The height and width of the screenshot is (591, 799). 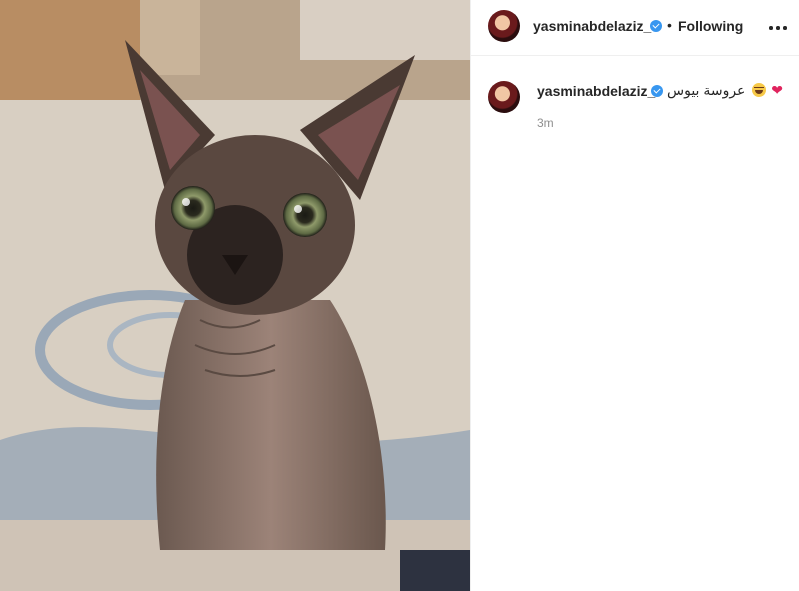 What do you see at coordinates (596, 91) in the screenshot?
I see `caption-author-username: yasminabdelaziz_` at bounding box center [596, 91].